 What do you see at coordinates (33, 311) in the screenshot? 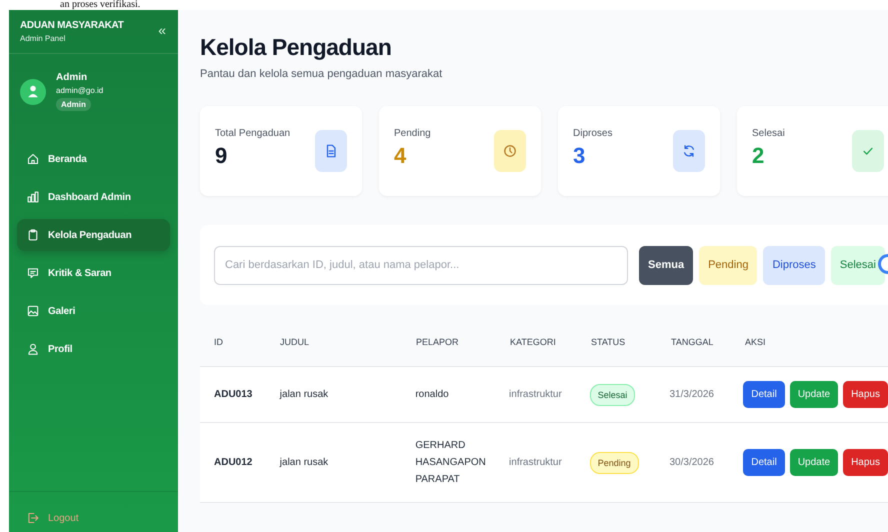
I see `image-icon` at bounding box center [33, 311].